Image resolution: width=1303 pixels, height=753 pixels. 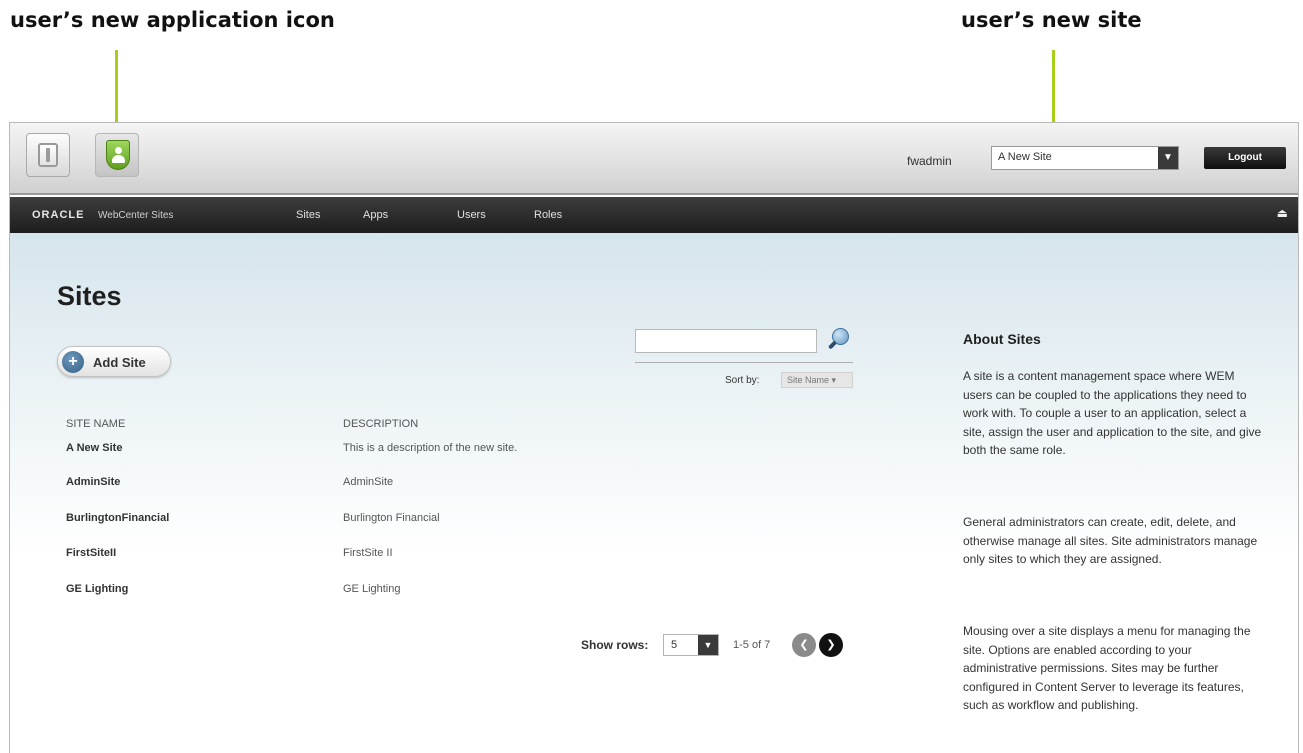 I want to click on nav-item-apps: Apps, so click(x=375, y=215).